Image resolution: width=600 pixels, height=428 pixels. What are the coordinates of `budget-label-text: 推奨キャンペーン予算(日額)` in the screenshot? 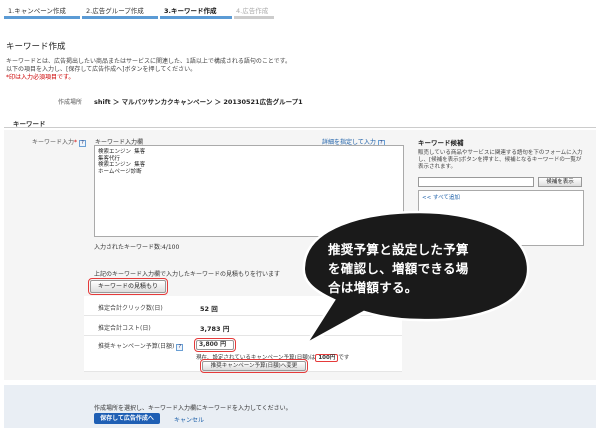 It's located at (136, 346).